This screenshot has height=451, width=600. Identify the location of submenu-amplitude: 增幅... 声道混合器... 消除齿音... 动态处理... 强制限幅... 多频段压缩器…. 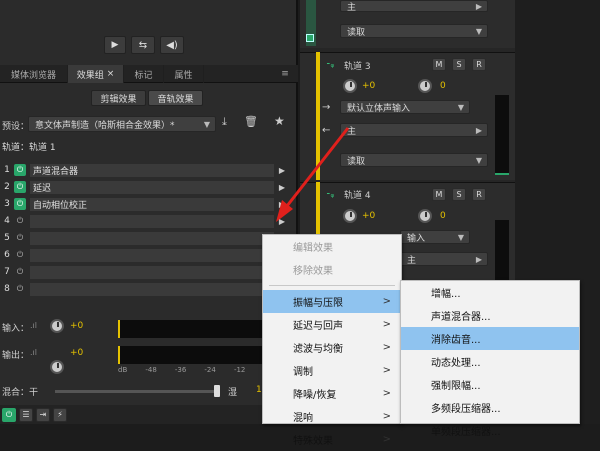
(490, 359).